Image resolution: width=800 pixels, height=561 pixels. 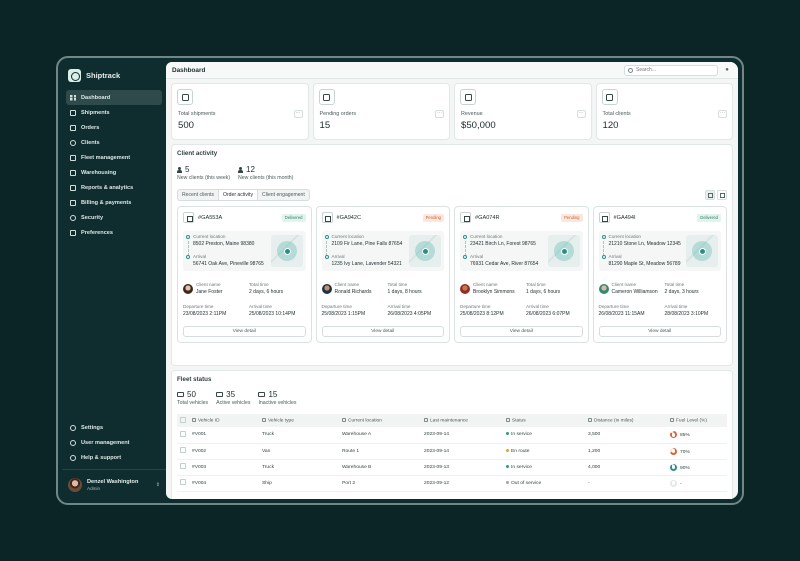 I want to click on column-header: Last maintenance, so click(x=449, y=421).